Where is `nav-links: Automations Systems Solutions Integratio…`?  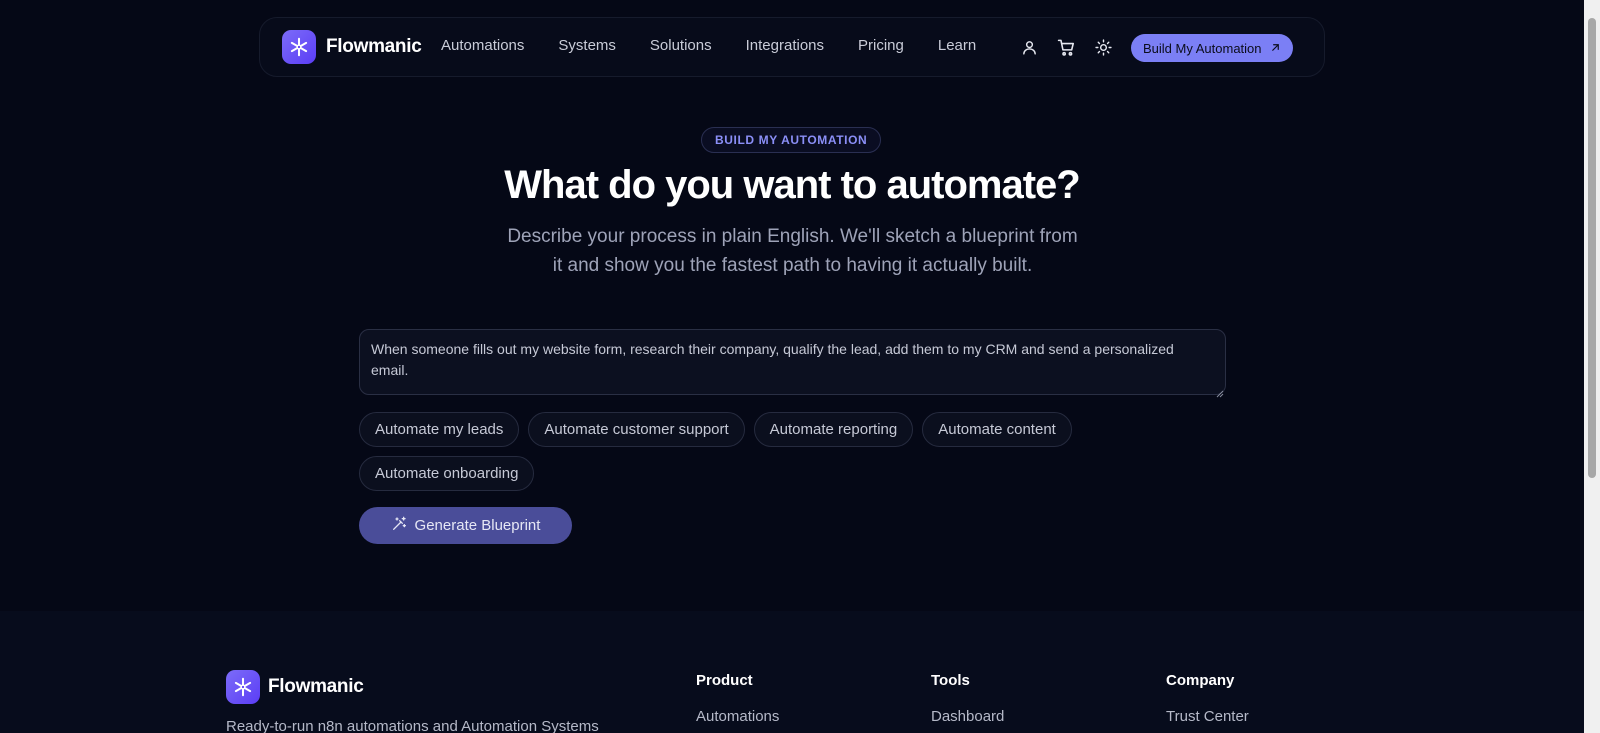 nav-links: Automations Systems Solutions Integratio… is located at coordinates (725, 45).